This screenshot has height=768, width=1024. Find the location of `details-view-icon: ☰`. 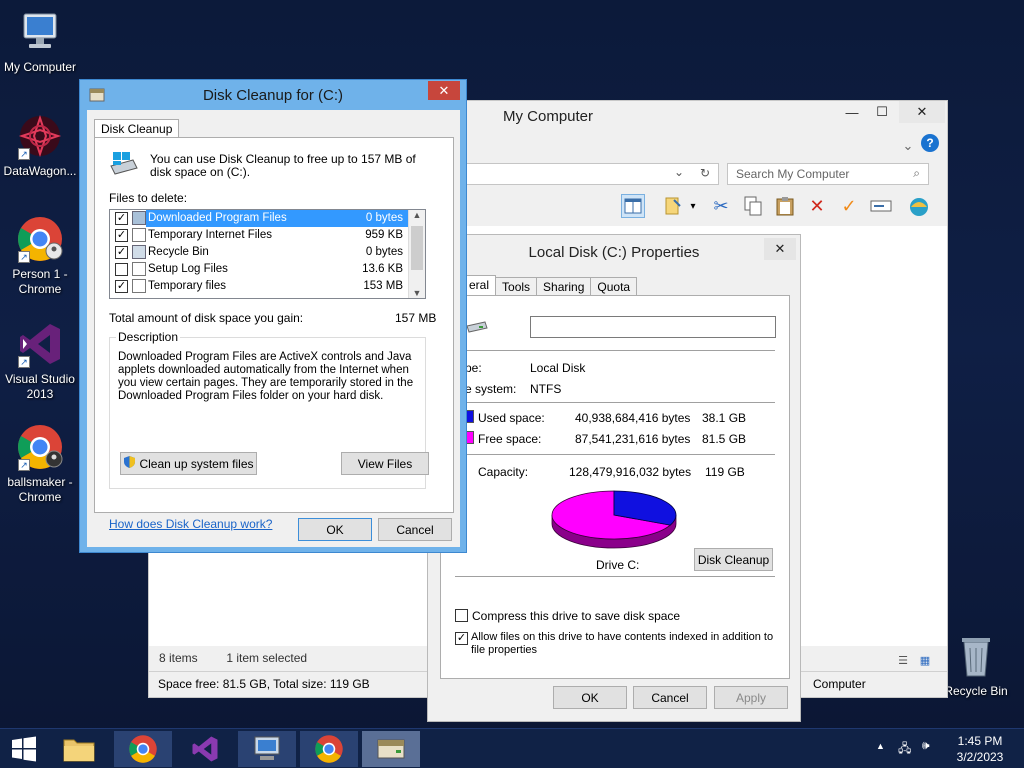

details-view-icon: ☰ is located at coordinates (903, 660).